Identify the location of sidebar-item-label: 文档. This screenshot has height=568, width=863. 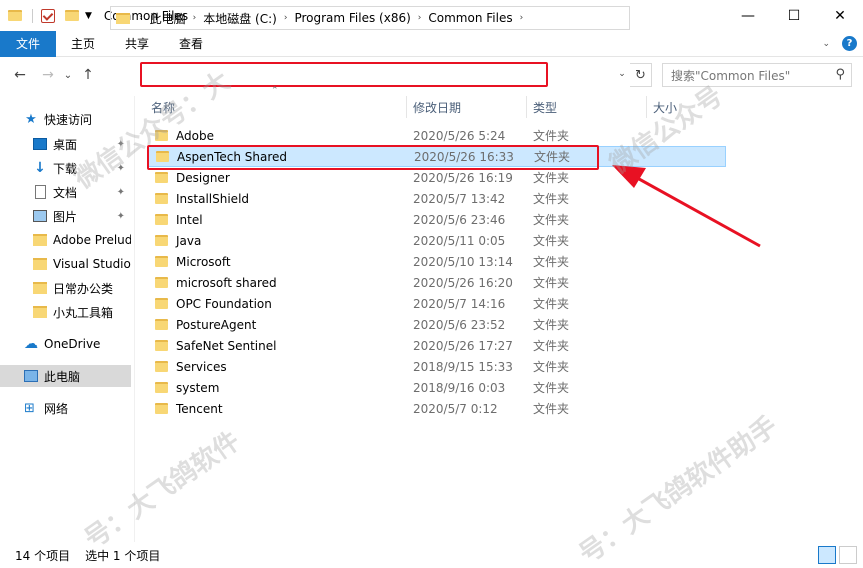
(65, 192).